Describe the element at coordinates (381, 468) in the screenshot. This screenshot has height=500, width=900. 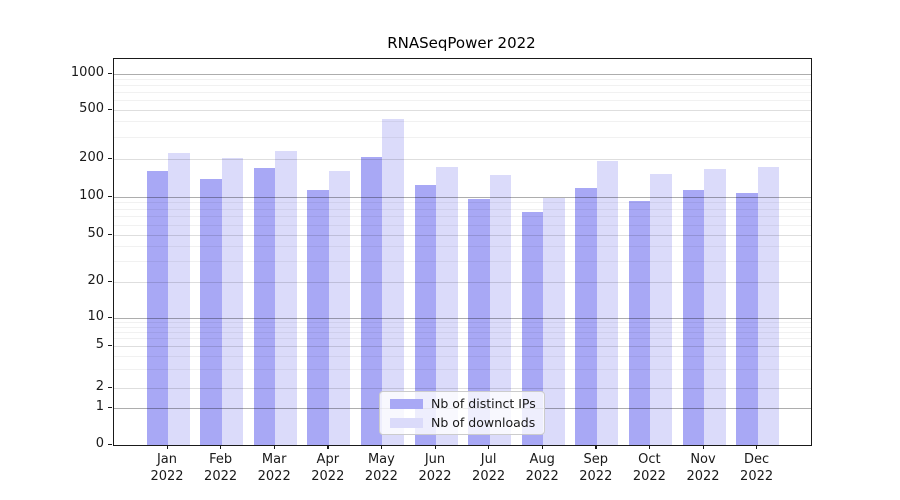
I see `x-tick-label: May 2022` at that location.